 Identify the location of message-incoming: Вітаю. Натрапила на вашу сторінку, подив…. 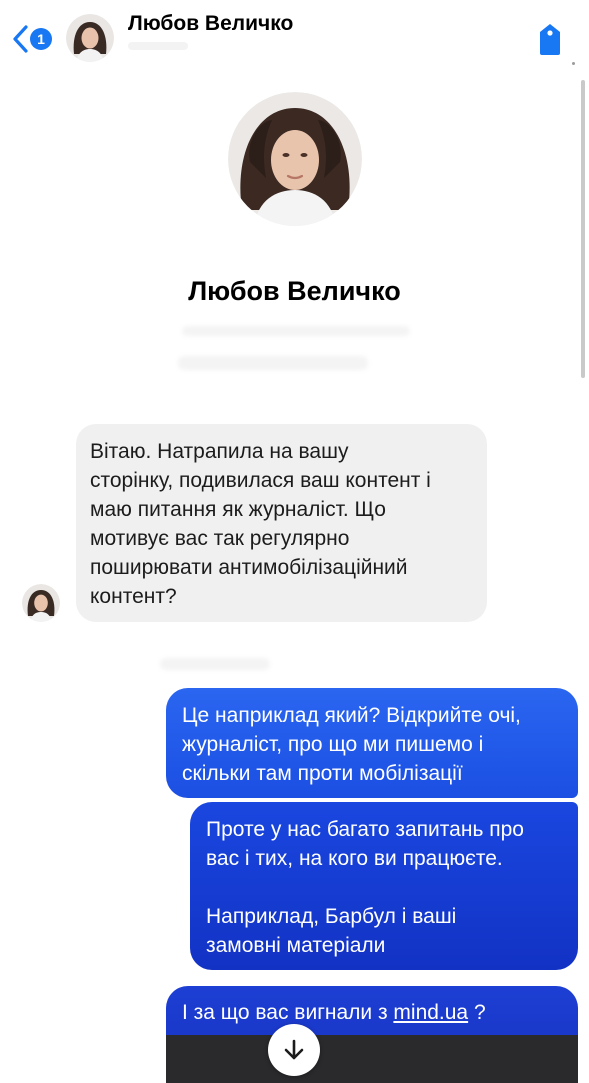
(281, 523).